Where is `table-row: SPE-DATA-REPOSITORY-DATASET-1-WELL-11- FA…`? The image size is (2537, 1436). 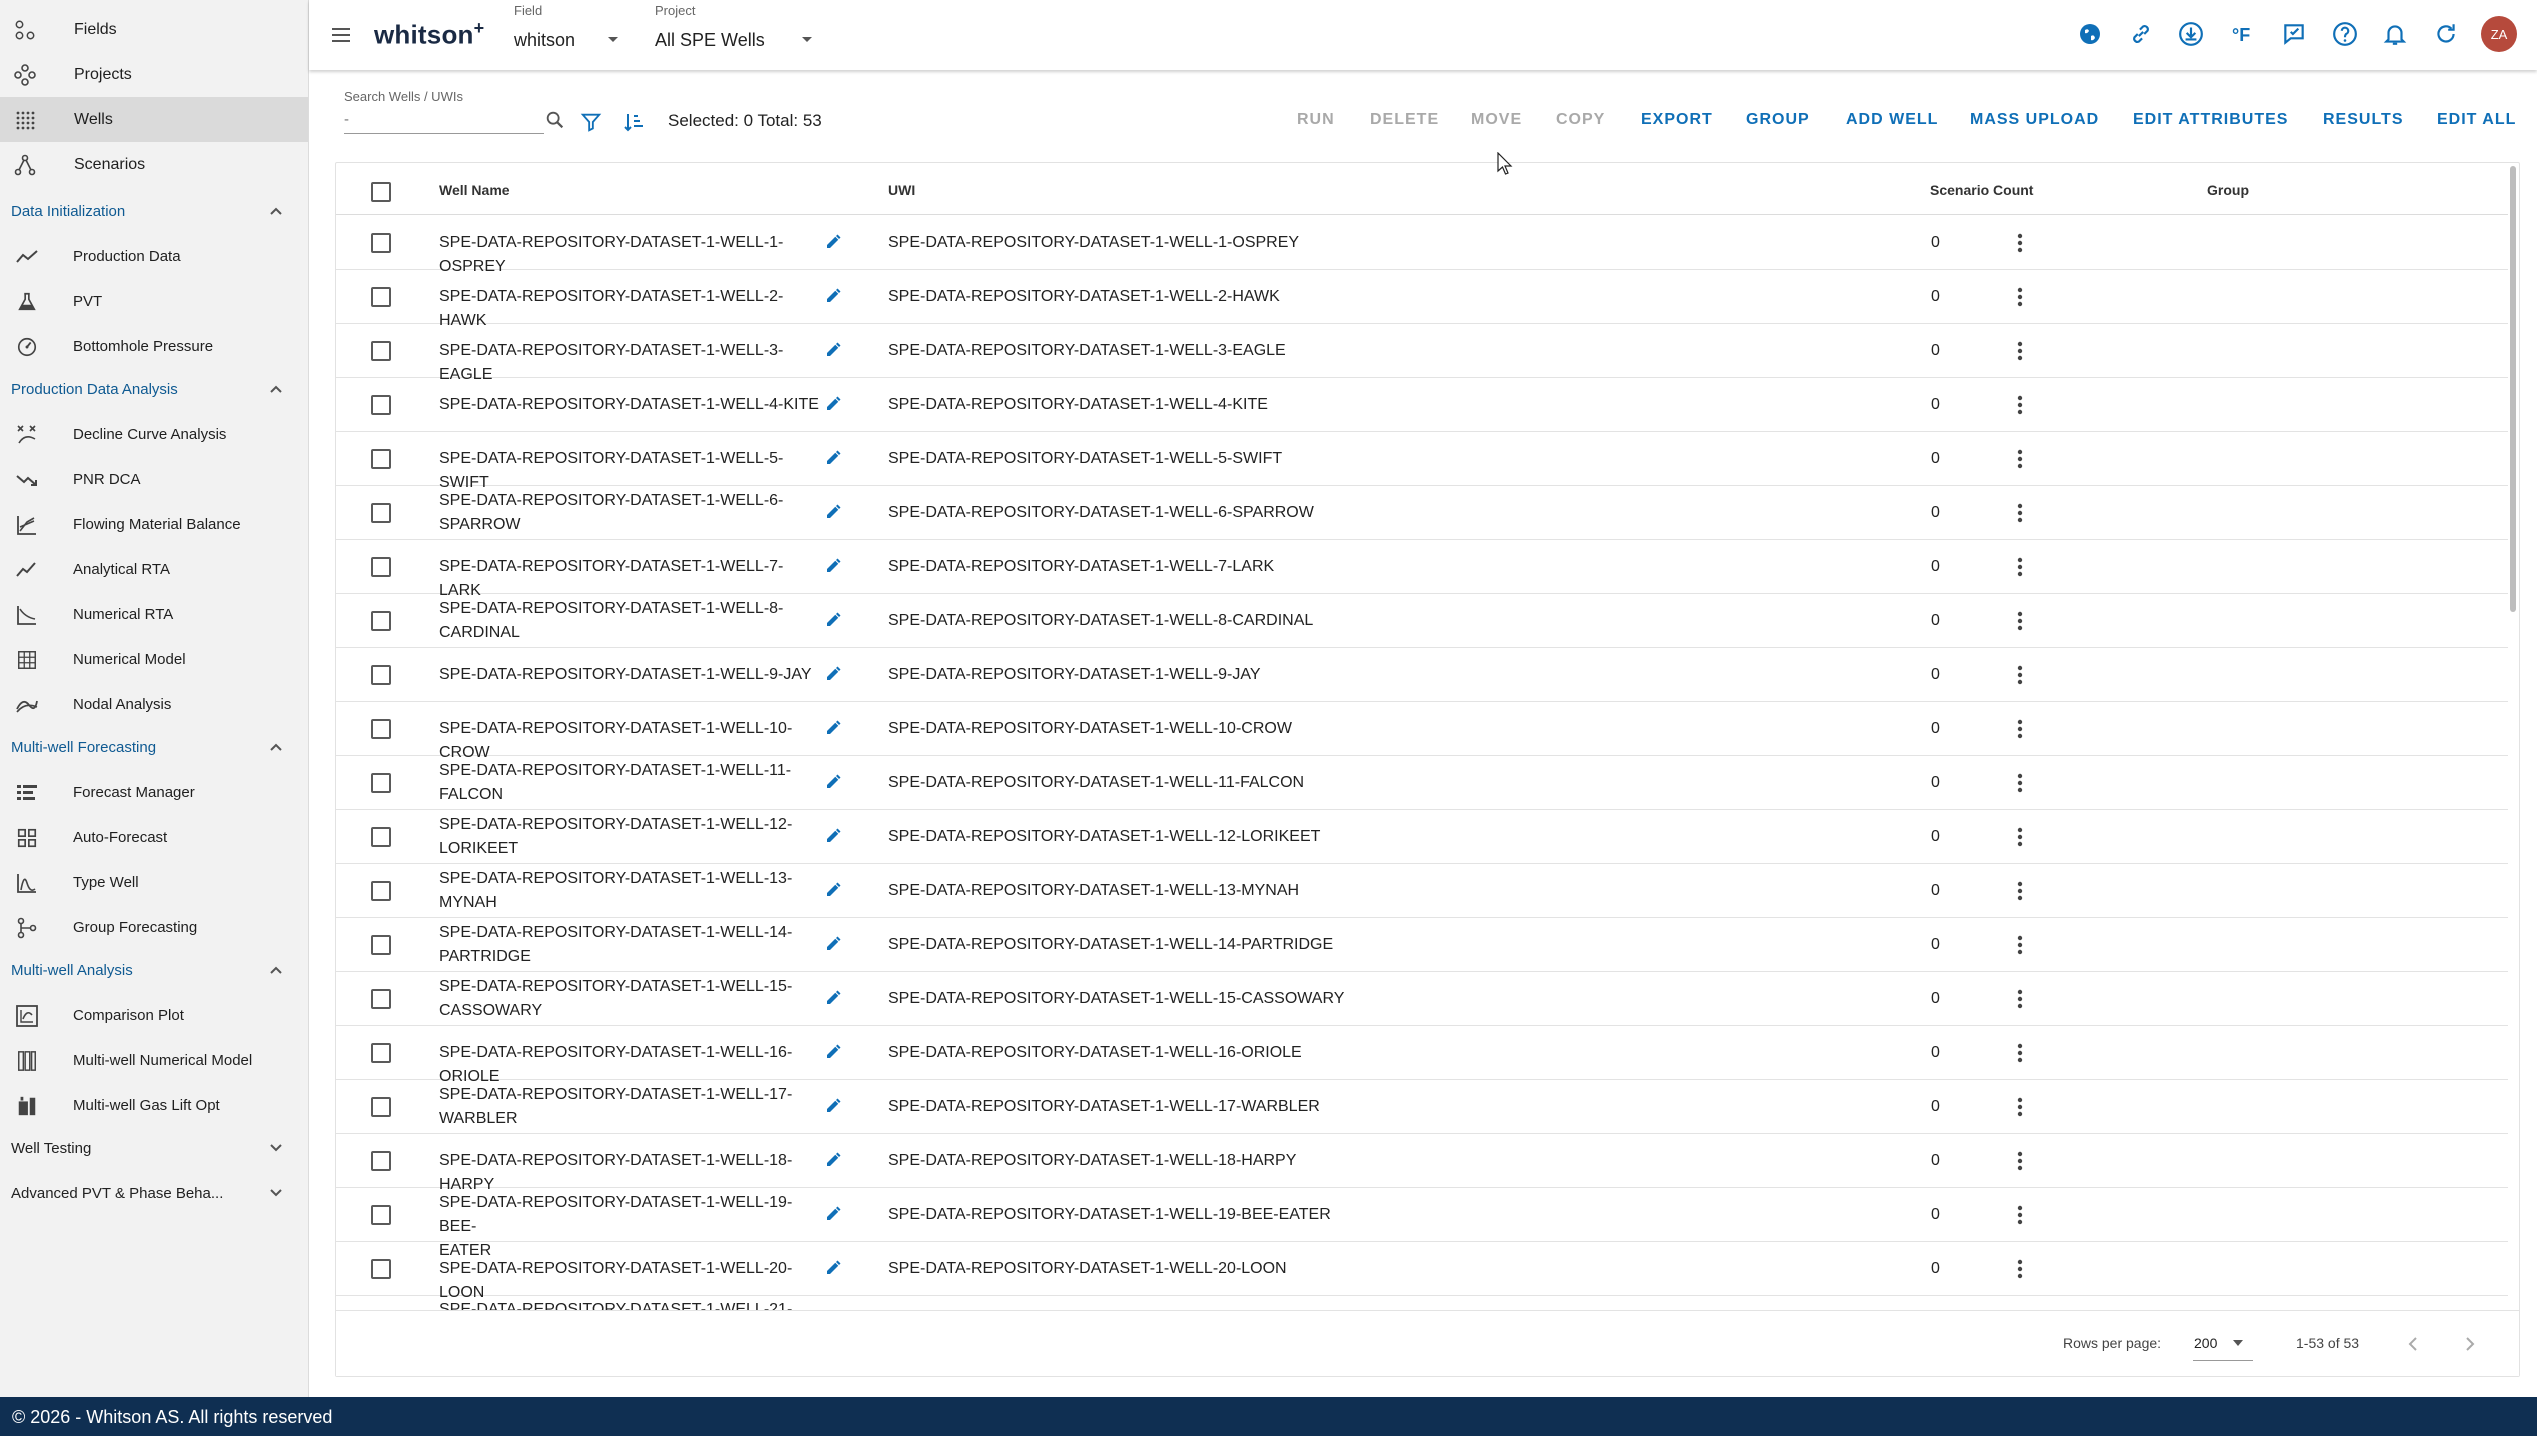
table-row: SPE-DATA-REPOSITORY-DATASET-1-WELL-11- FA… is located at coordinates (1422, 783).